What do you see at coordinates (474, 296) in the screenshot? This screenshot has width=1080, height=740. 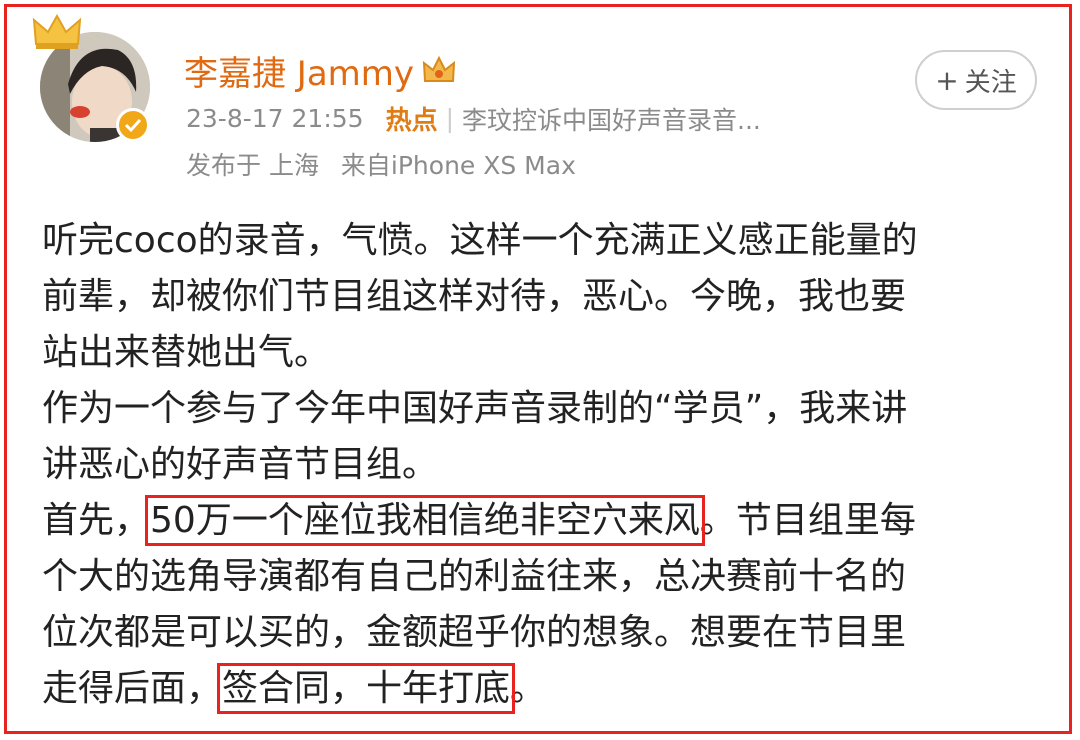 I see `post-line: 前辈，却被你们节目组这样对待，恶心。今晚，我也要` at bounding box center [474, 296].